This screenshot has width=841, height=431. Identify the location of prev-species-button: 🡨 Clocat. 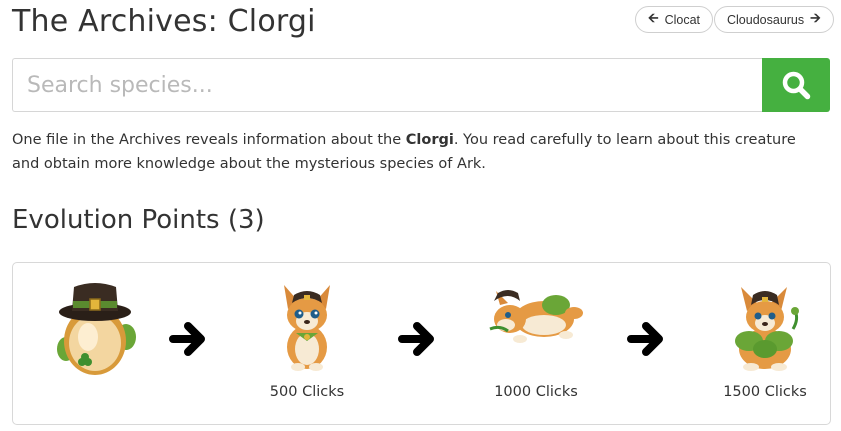
(674, 19).